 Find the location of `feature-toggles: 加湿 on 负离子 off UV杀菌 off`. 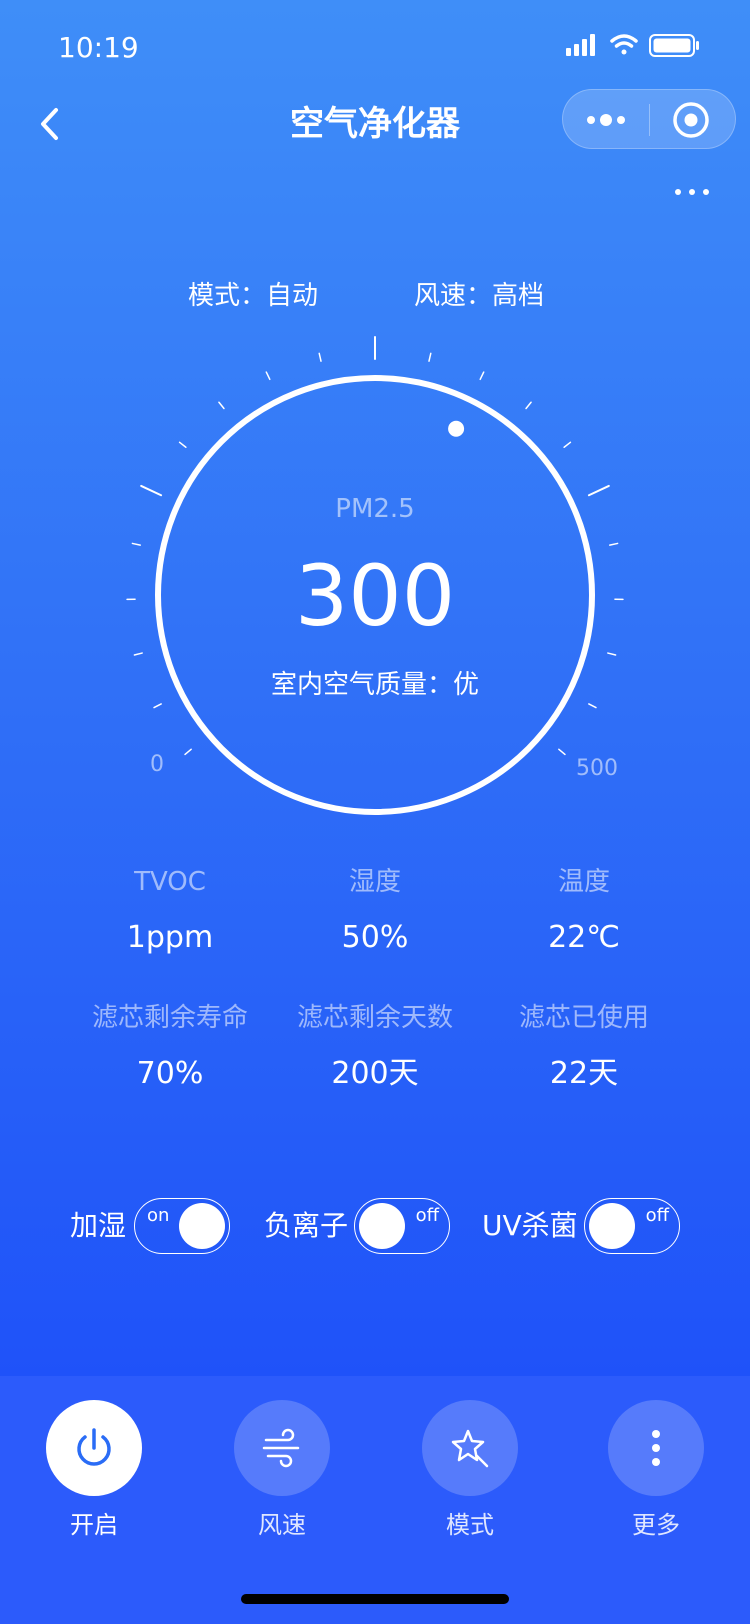

feature-toggles: 加湿 on 负离子 off UV杀菌 off is located at coordinates (375, 1226).